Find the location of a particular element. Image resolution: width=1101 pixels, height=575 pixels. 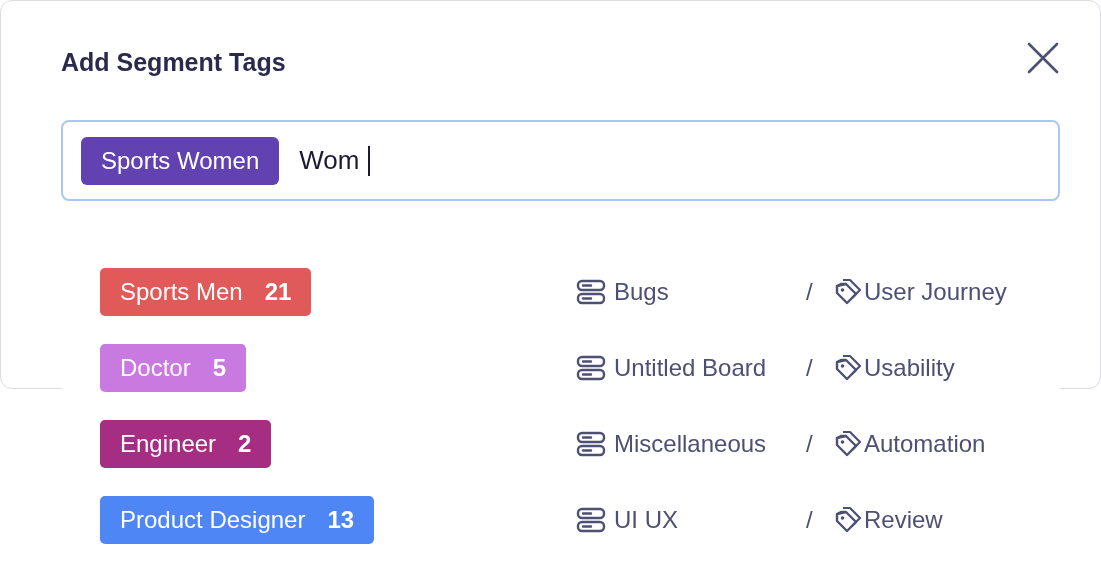

tag-name: Usability is located at coordinates (909, 368).